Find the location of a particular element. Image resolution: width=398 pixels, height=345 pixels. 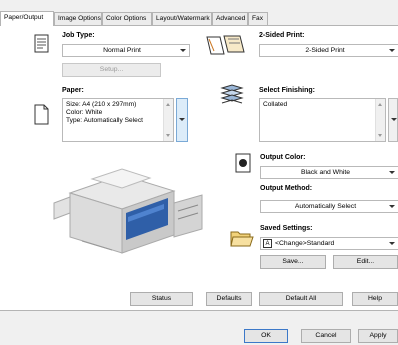

finishing-label: Select Finishing: is located at coordinates (287, 90).